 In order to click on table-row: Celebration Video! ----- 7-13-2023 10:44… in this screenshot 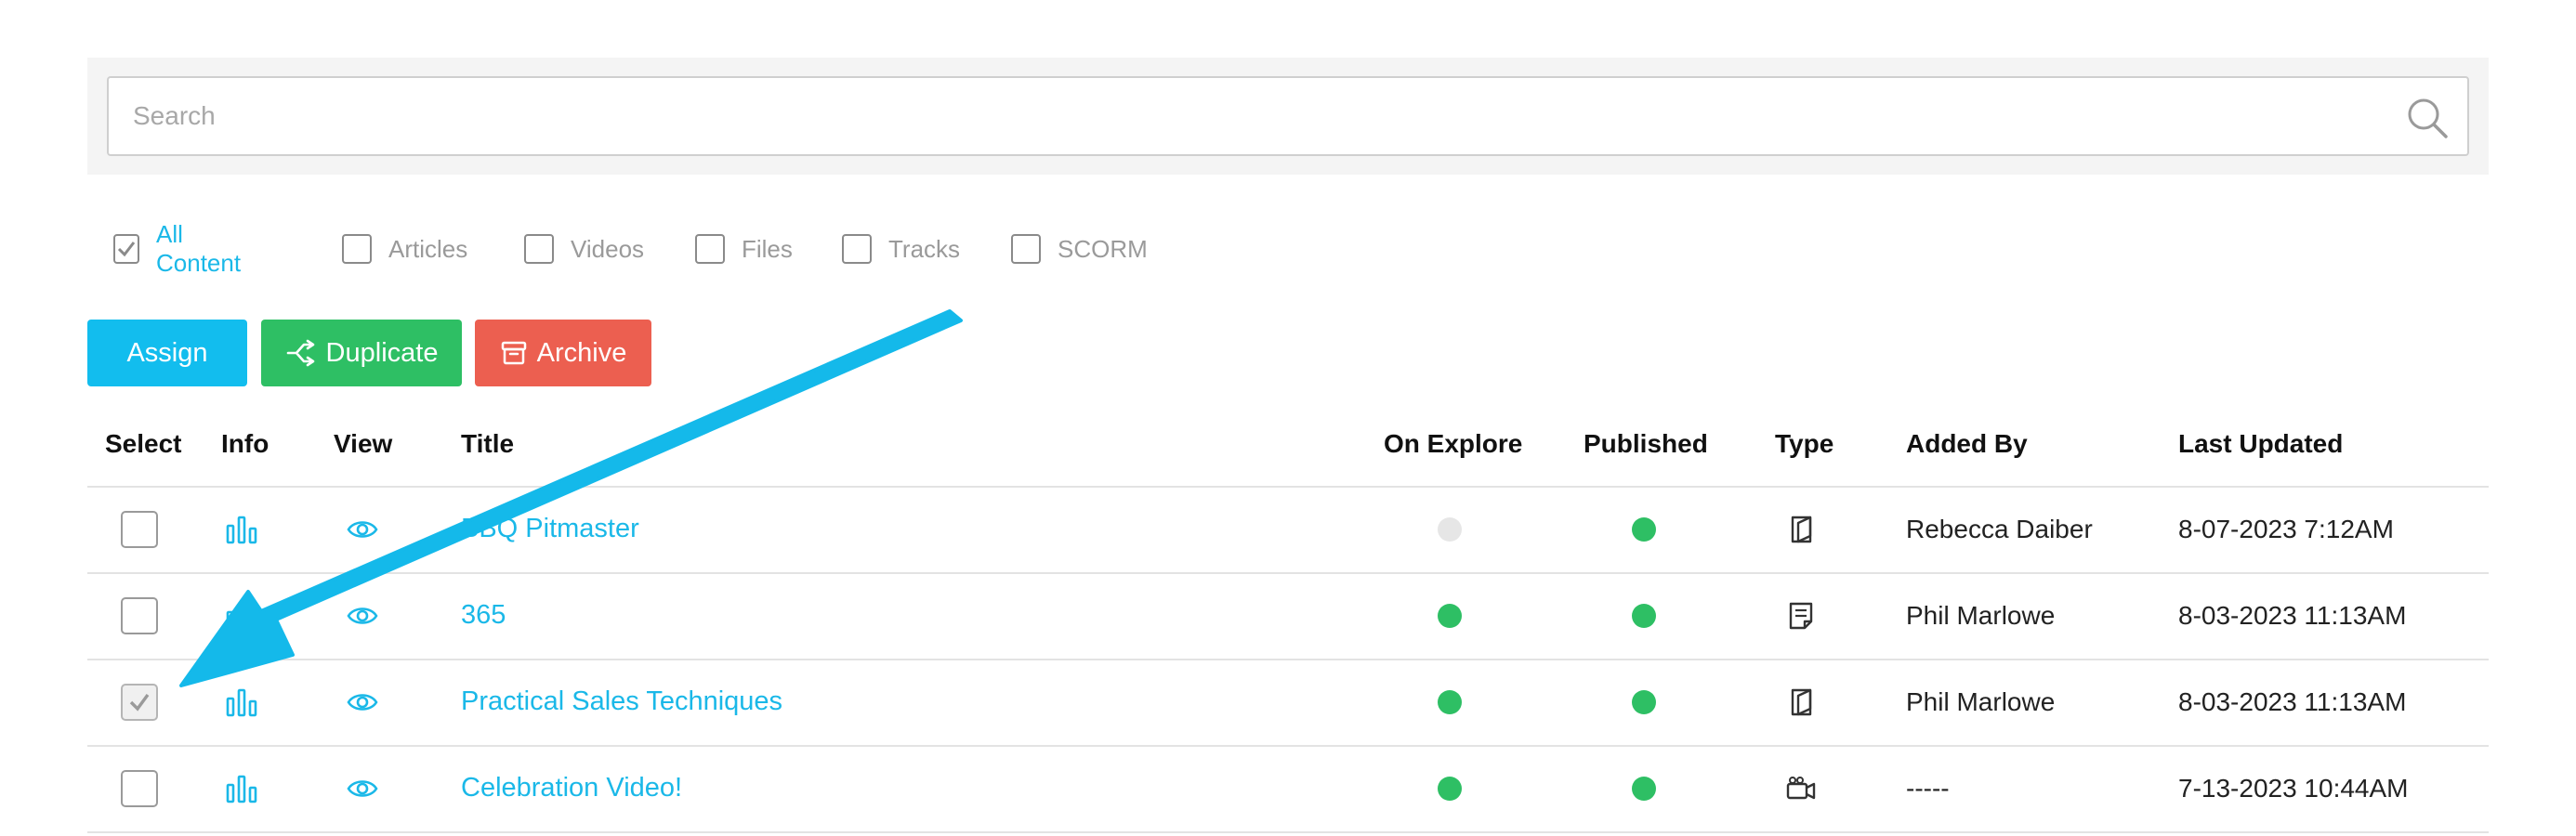, I will do `click(1288, 788)`.